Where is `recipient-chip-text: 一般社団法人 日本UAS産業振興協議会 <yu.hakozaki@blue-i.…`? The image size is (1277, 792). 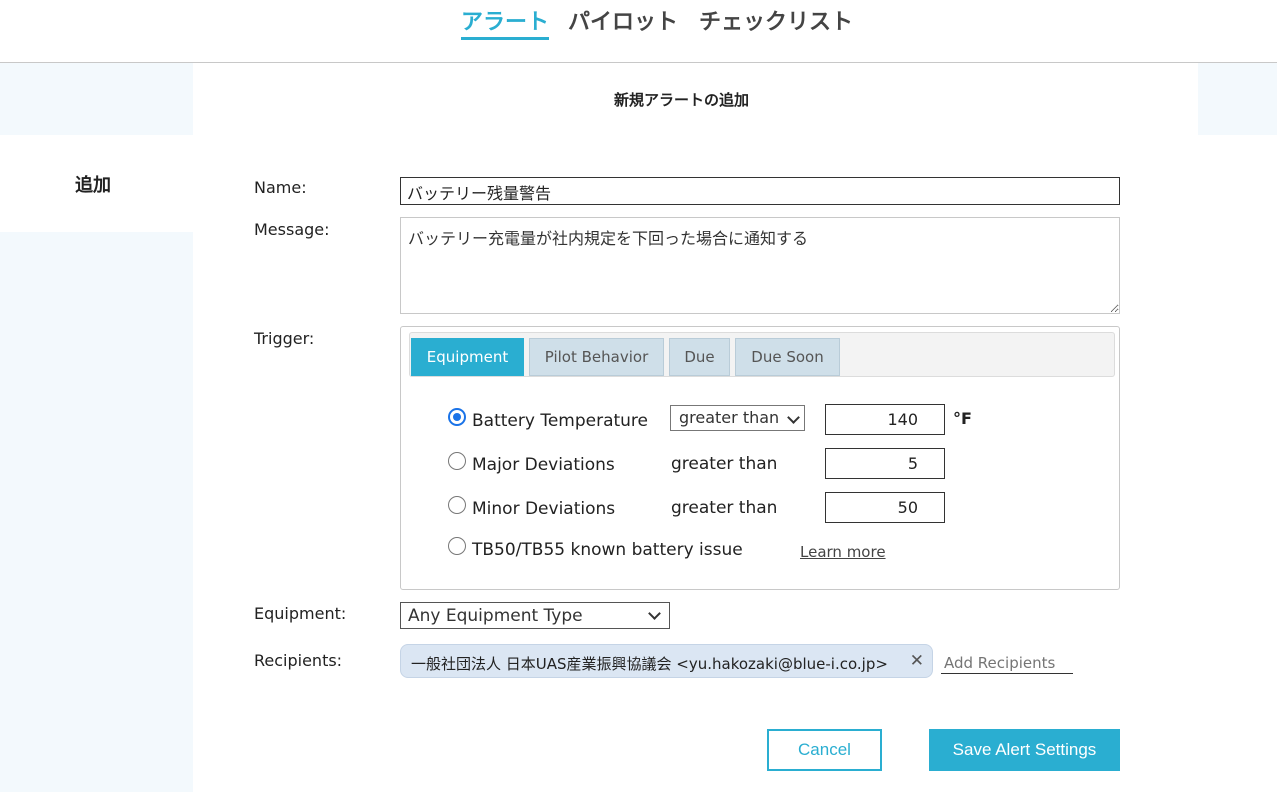 recipient-chip-text: 一般社団法人 日本UAS産業振興協議会 <yu.hakozaki@blue-i.… is located at coordinates (649, 664).